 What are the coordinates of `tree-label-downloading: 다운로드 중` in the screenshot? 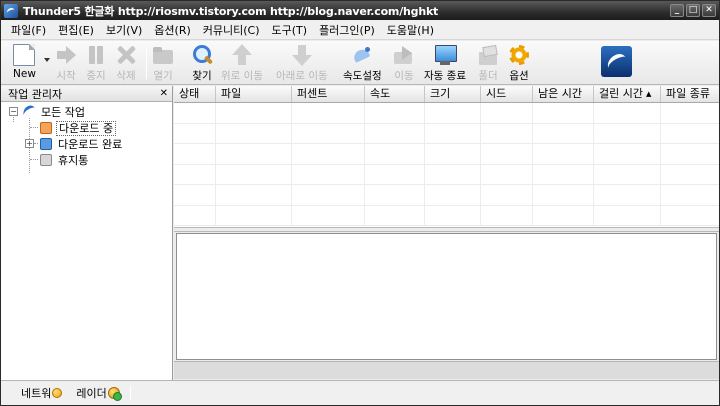 It's located at (86, 128).